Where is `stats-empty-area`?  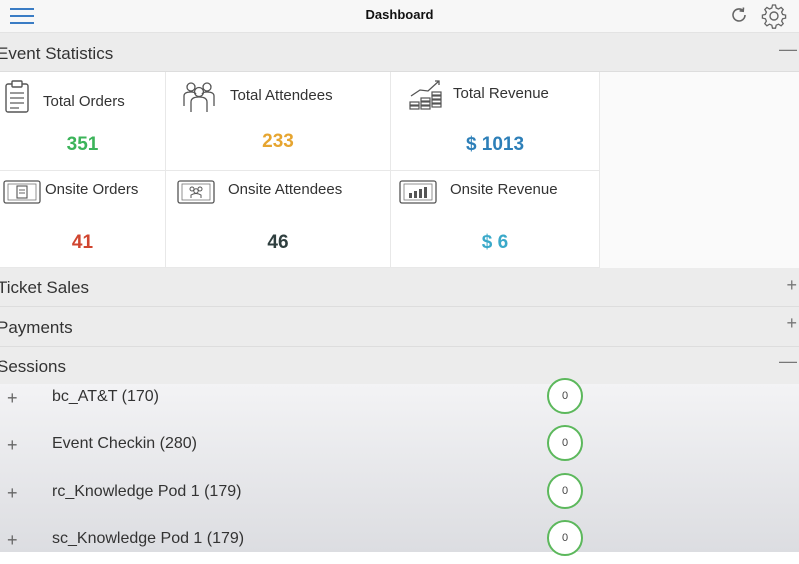
stats-empty-area is located at coordinates (699, 170).